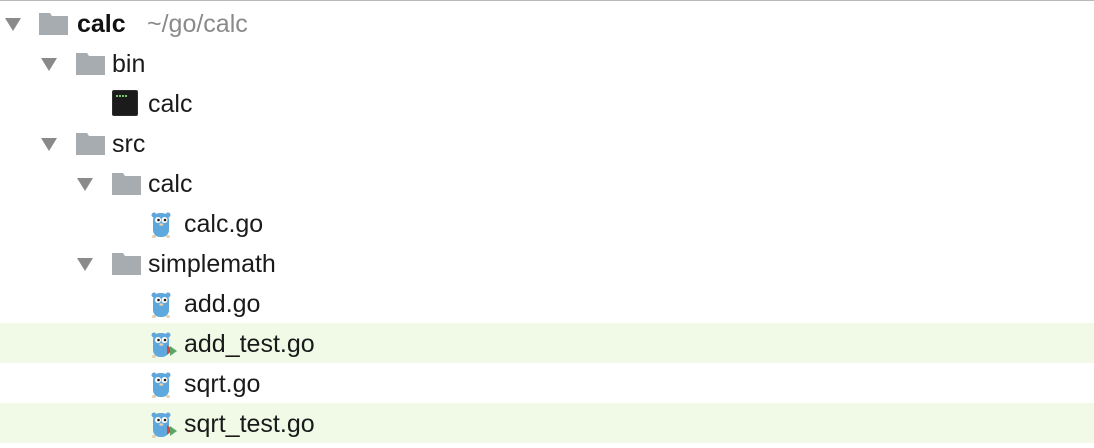 Image resolution: width=1094 pixels, height=448 pixels. I want to click on tree-row-src: src, so click(547, 143).